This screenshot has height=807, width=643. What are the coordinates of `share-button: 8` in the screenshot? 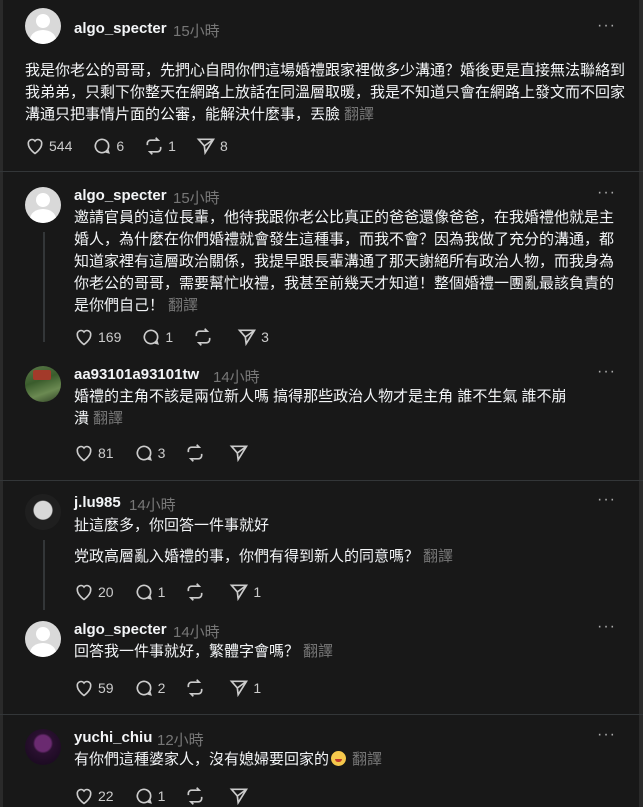 It's located at (212, 146).